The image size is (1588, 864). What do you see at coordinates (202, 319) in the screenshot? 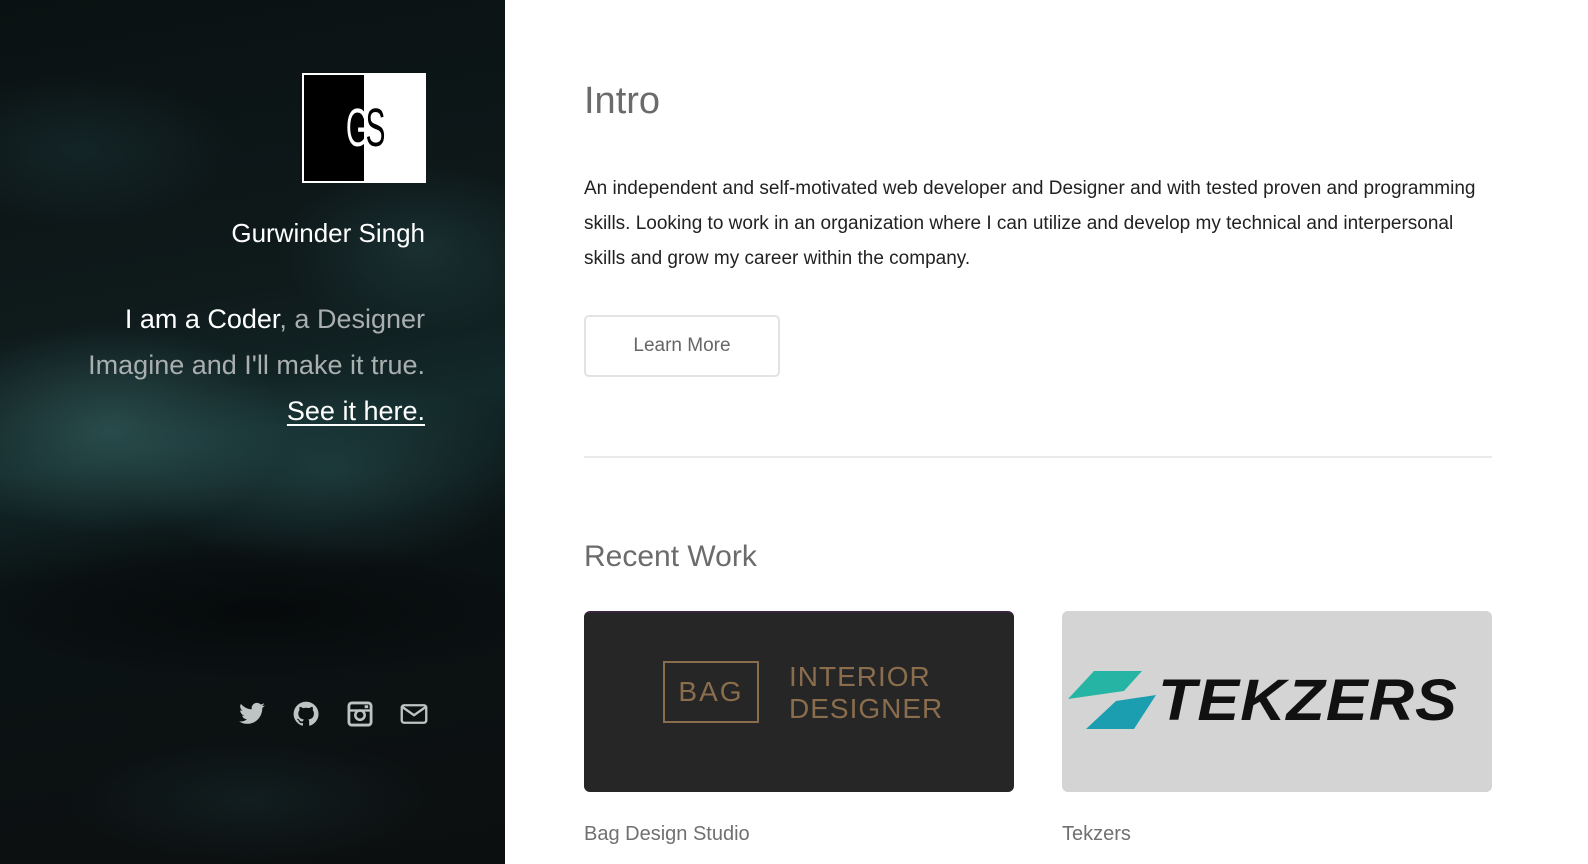
I see `tagline-coder: I am a Coder` at bounding box center [202, 319].